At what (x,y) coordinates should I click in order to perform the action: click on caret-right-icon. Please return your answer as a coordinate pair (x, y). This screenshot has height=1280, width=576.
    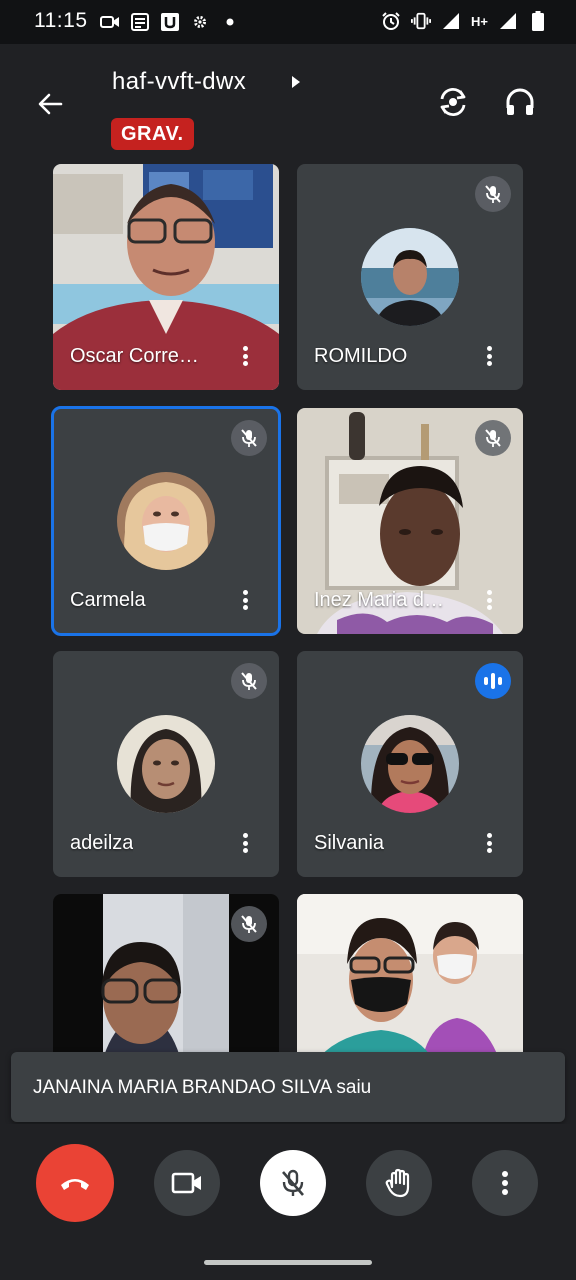
    Looking at the image, I should click on (296, 82).